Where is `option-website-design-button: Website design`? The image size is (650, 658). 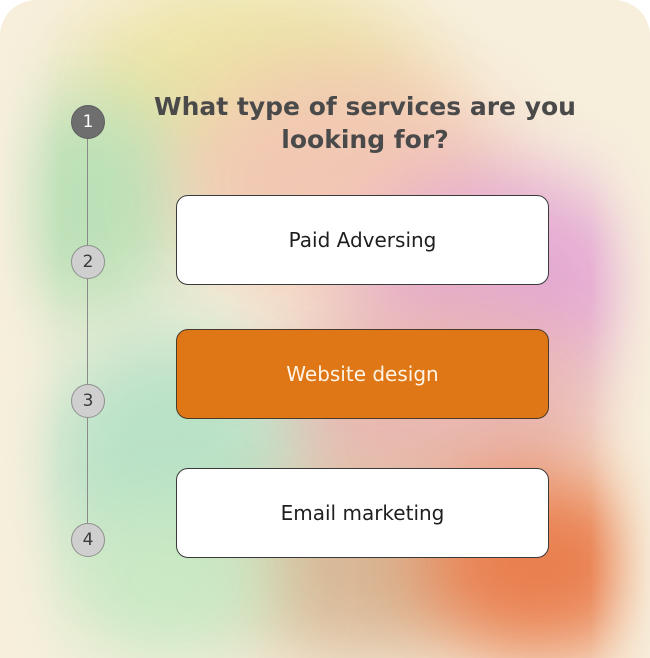
option-website-design-button: Website design is located at coordinates (362, 374).